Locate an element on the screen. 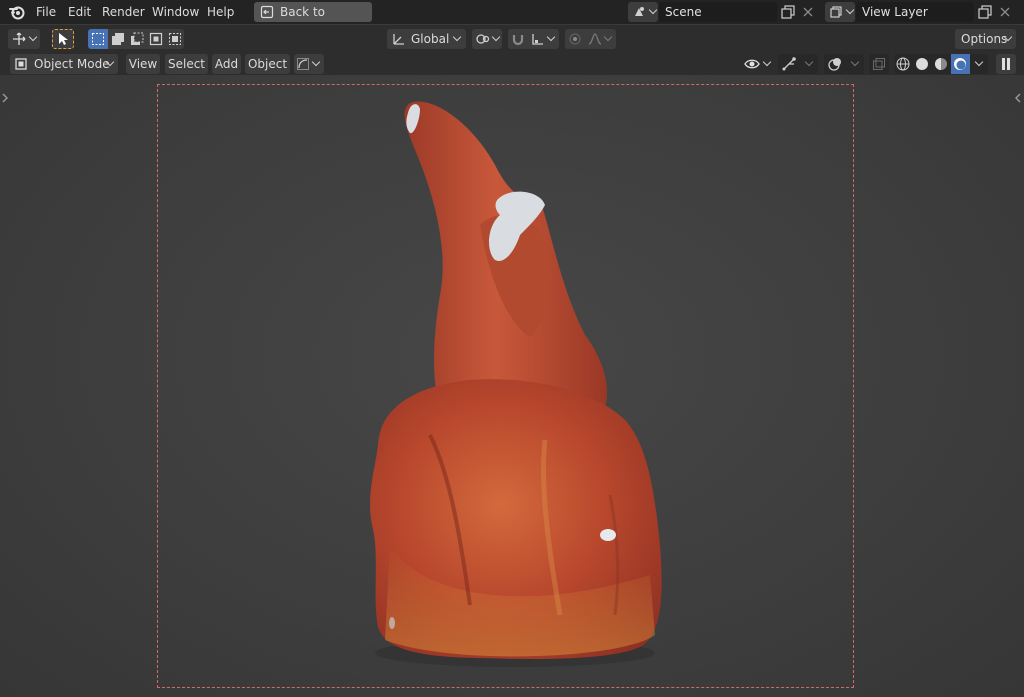 Image resolution: width=1024 pixels, height=697 pixels. proportional-falloff-dropdown is located at coordinates (600, 39).